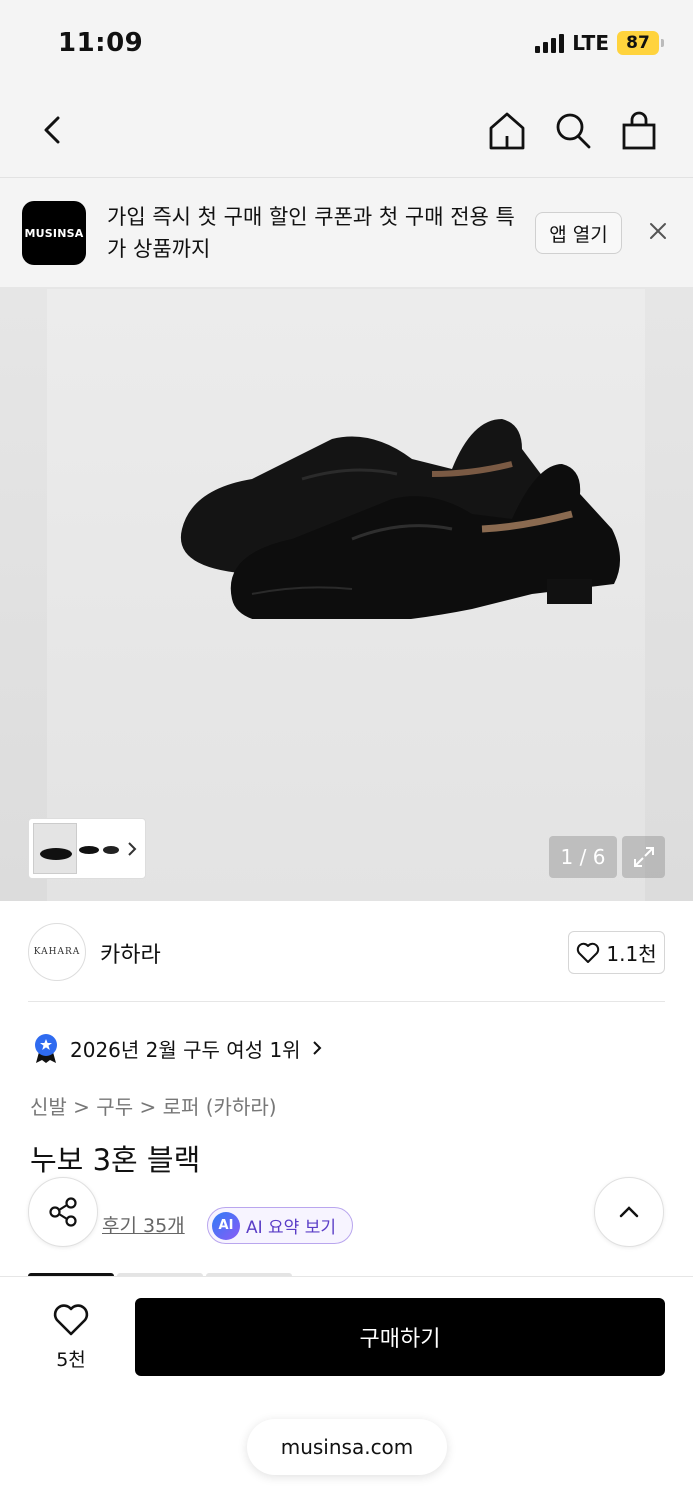  Describe the element at coordinates (143, 1224) in the screenshot. I see `review-link: 후기 35개` at that location.